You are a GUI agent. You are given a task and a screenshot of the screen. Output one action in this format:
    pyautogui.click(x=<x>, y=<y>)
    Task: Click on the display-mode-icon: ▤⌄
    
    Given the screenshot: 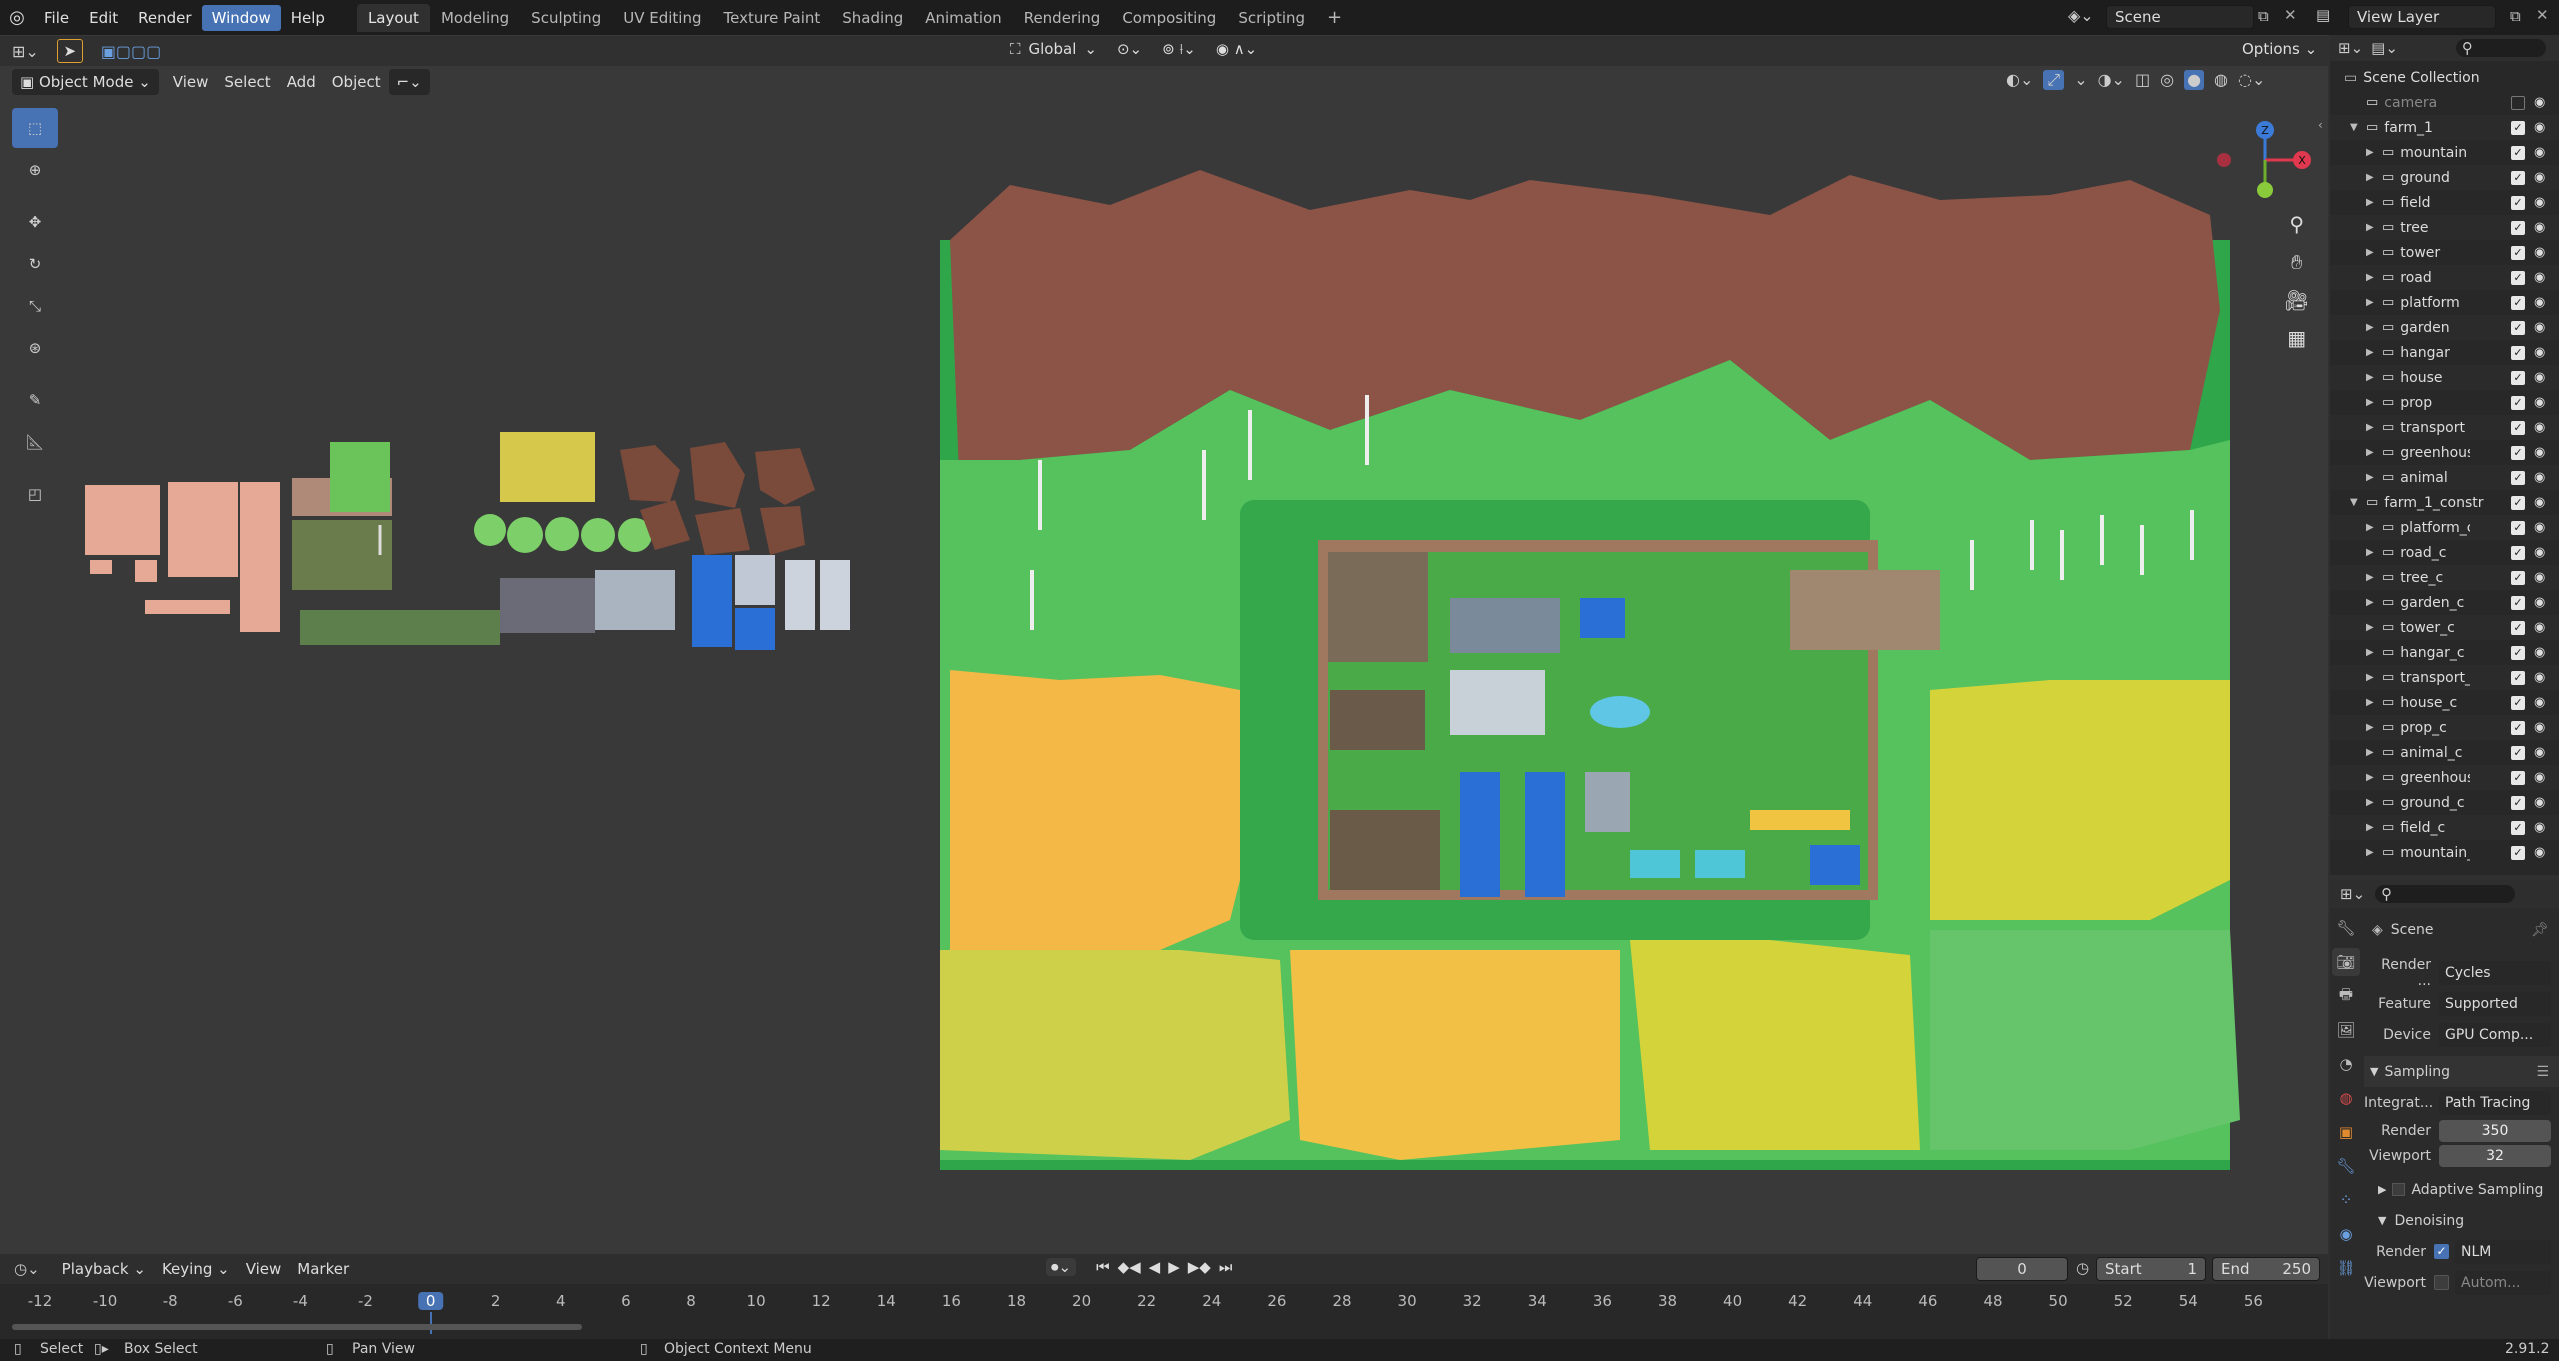 What is the action you would take?
    pyautogui.click(x=2384, y=48)
    